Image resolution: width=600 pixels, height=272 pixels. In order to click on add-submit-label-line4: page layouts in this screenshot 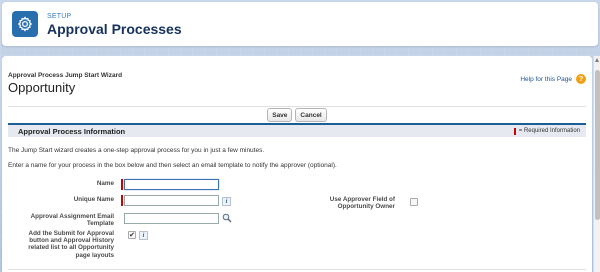, I will do `click(95, 255)`.